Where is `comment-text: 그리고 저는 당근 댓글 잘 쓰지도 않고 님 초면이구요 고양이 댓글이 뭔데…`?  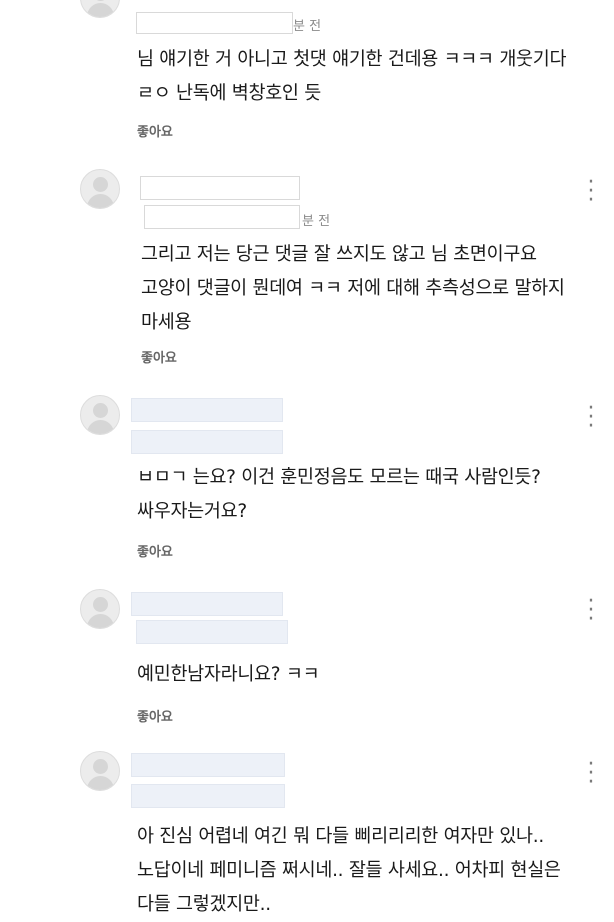
comment-text: 그리고 저는 당근 댓글 잘 쓰지도 않고 님 초면이구요 고양이 댓글이 뭔데… is located at coordinates (353, 288).